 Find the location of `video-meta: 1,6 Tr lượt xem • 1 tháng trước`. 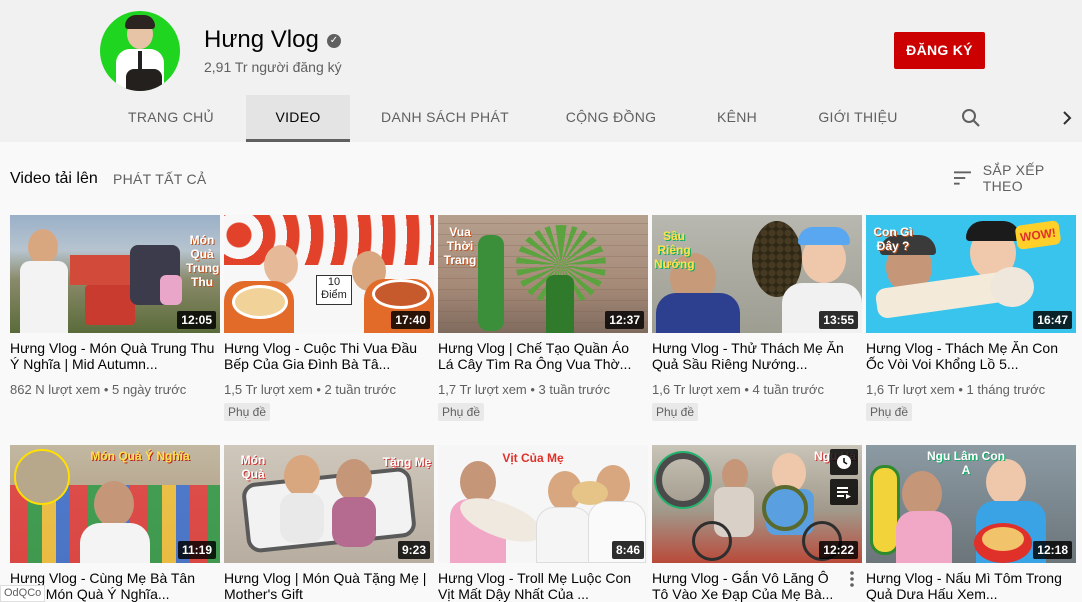

video-meta: 1,6 Tr lượt xem • 1 tháng trước is located at coordinates (956, 389).